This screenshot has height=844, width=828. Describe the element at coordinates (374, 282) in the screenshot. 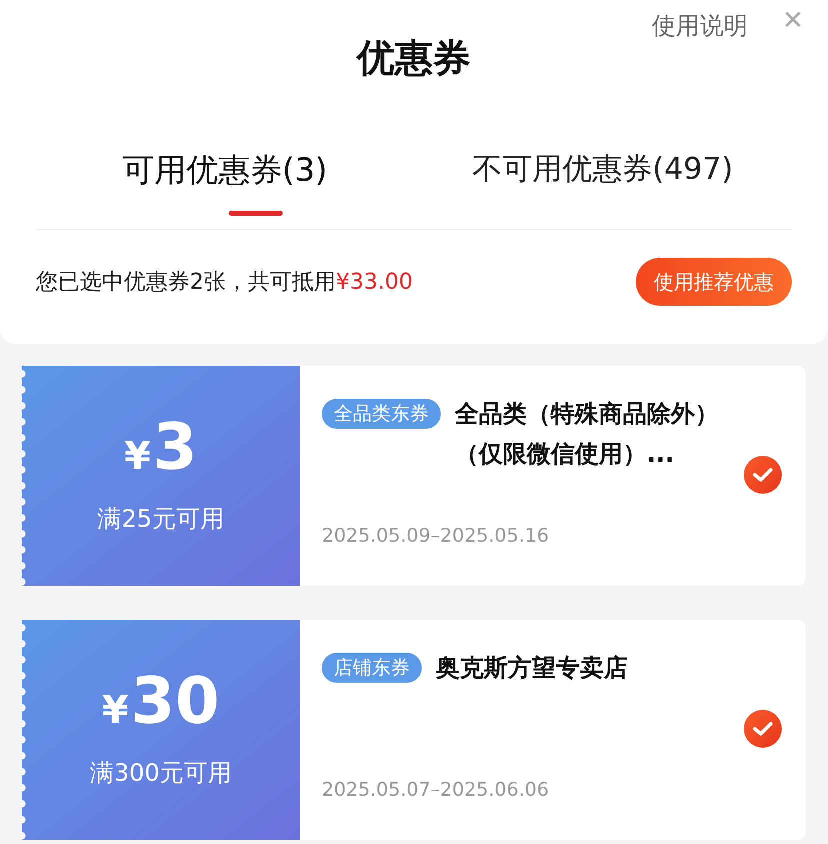

I see `discount-amount: ¥33.00` at that location.